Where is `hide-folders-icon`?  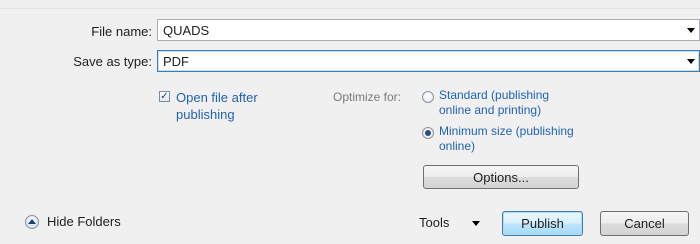 hide-folders-icon is located at coordinates (32, 222).